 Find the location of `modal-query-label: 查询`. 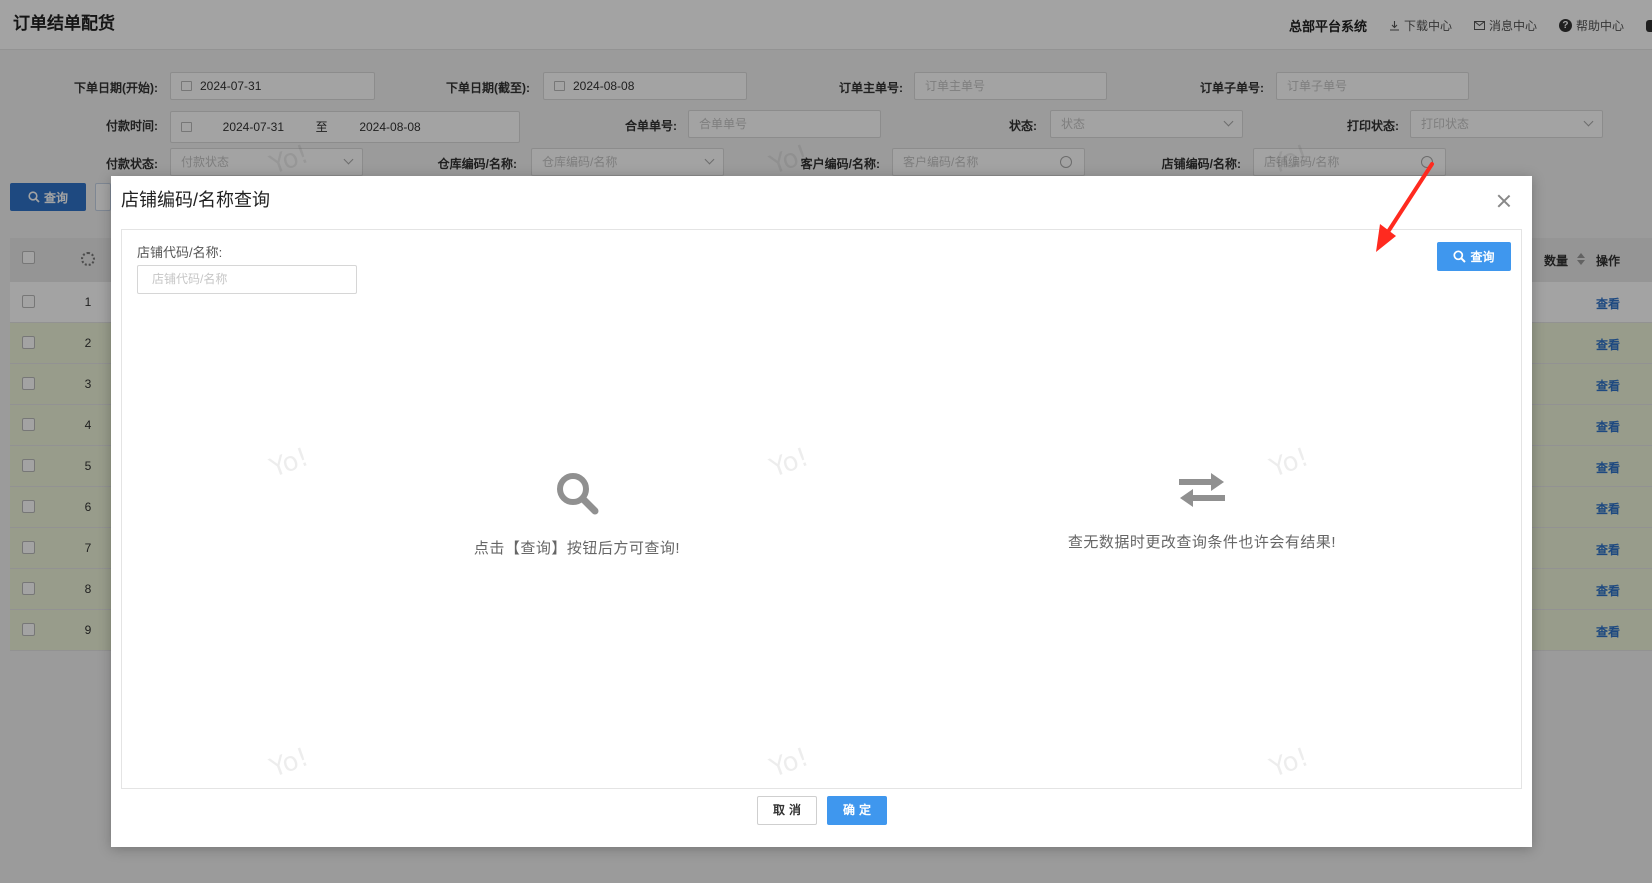

modal-query-label: 查询 is located at coordinates (1482, 257).